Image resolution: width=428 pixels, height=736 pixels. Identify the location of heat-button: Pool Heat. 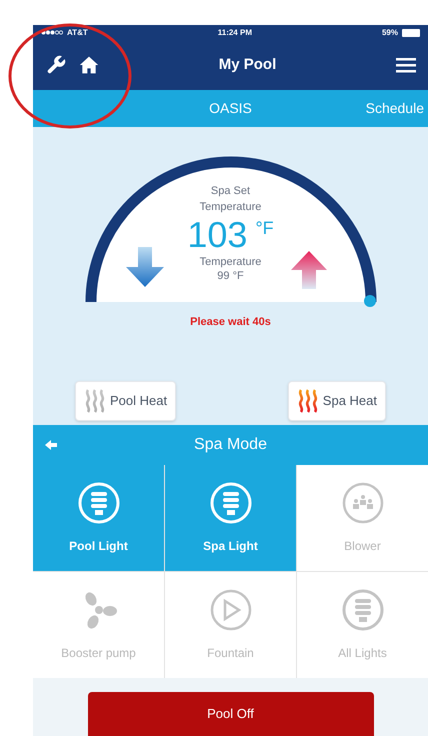
(125, 400).